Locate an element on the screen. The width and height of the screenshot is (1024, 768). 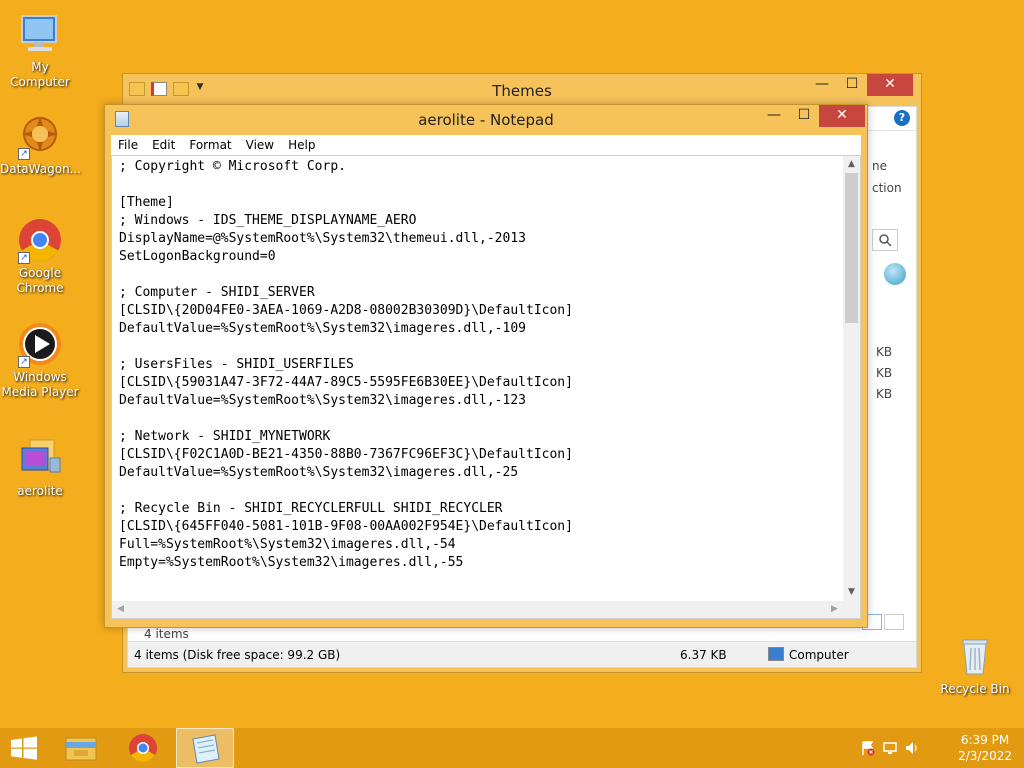
theme-file-icon is located at coordinates (40, 458).